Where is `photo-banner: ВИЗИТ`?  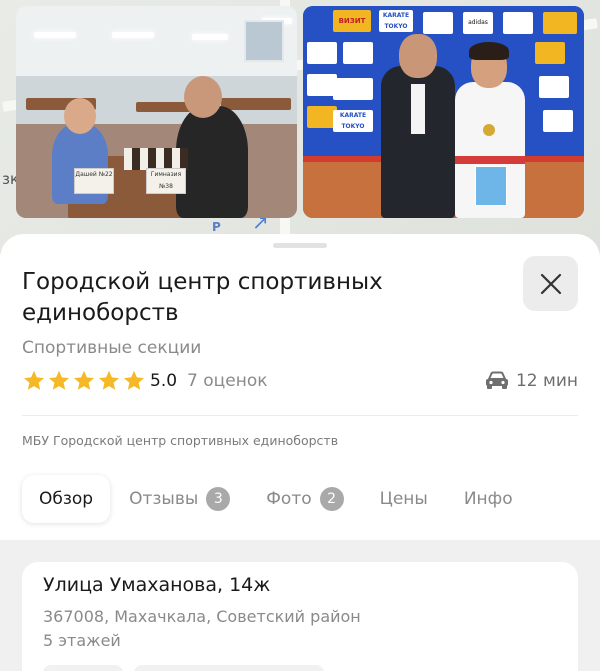 photo-banner: ВИЗИТ is located at coordinates (352, 21).